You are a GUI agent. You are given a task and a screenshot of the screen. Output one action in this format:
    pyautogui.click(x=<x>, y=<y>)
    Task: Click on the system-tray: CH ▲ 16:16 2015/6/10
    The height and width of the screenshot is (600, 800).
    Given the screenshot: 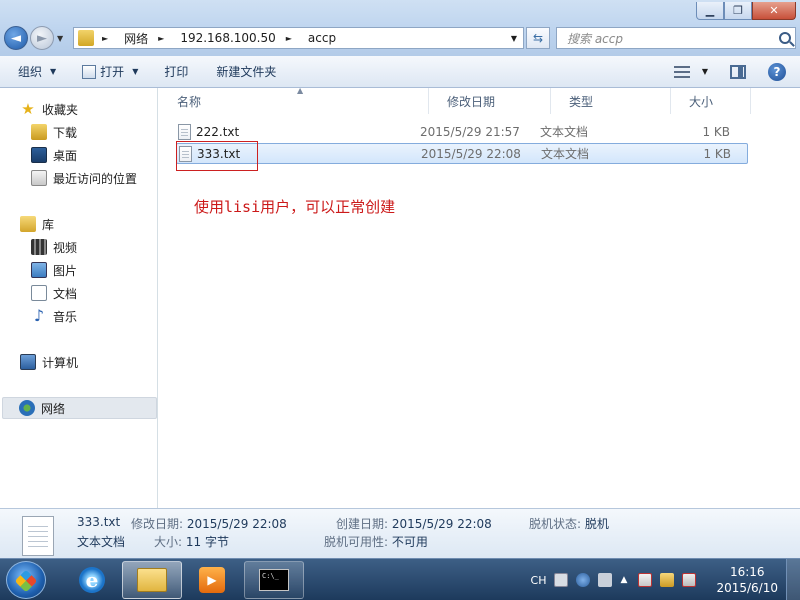 What is the action you would take?
    pyautogui.click(x=665, y=579)
    